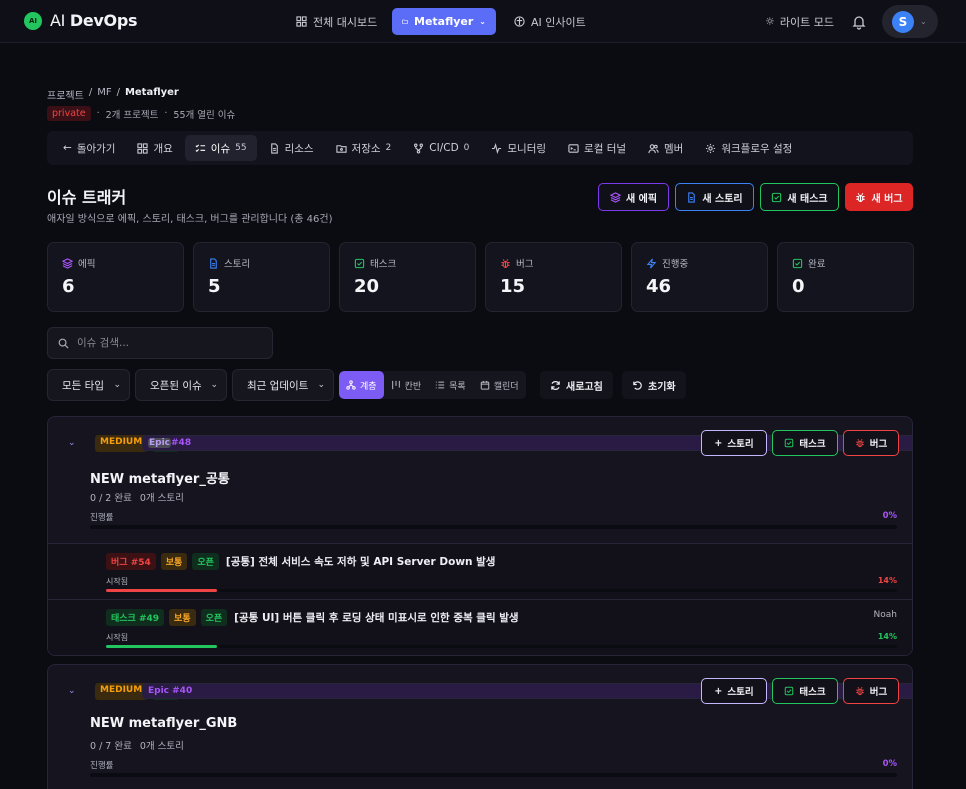  Describe the element at coordinates (88, 385) in the screenshot. I see `type-filter: 모든 타입 ⌄` at that location.